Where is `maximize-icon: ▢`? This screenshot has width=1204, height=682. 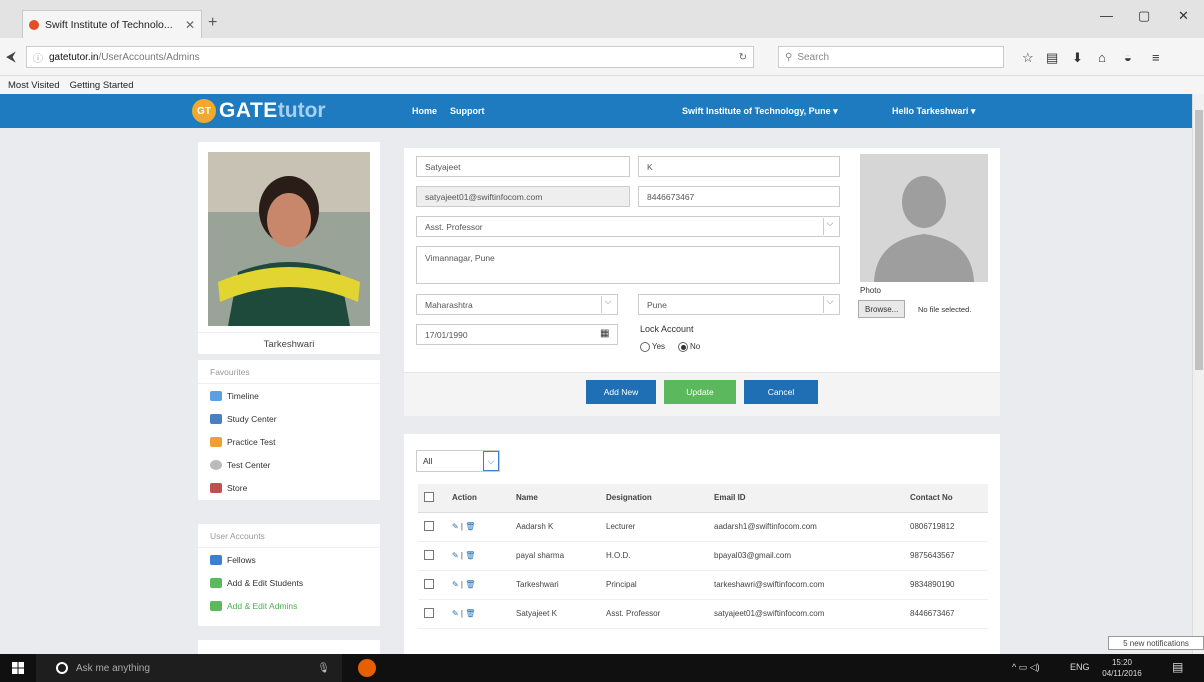 maximize-icon: ▢ is located at coordinates (1144, 16).